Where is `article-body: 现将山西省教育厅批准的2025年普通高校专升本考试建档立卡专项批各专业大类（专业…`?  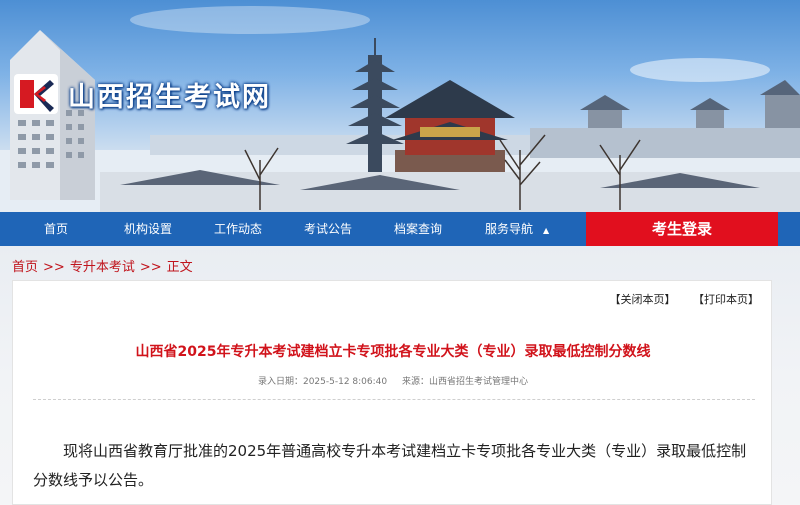
article-body: 现将山西省教育厅批准的2025年普通高校专升本考试建档立卡专项批各专业大类（专业… is located at coordinates (390, 465).